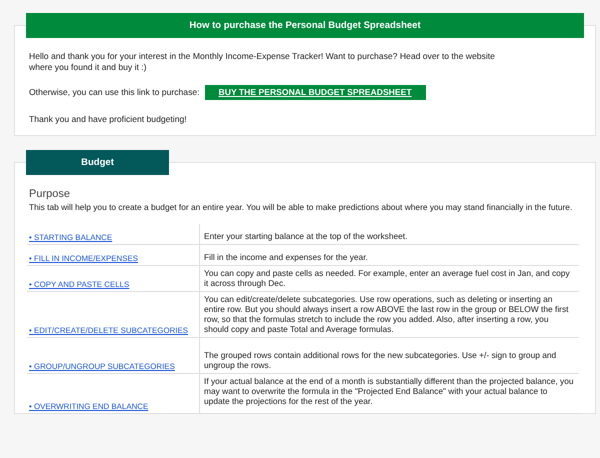  Describe the element at coordinates (387, 314) in the screenshot. I see `topic-description: You can edit/create/delete subcategories. Use row operations, such as deleting or inserting an entire row. But you should always insert a row ABOVE the last row in the group or BELOW the first row, so that the formulas stretch to include the row you added. Also, after inserting a row, you should copy and paste Total and Average formulas.` at that location.